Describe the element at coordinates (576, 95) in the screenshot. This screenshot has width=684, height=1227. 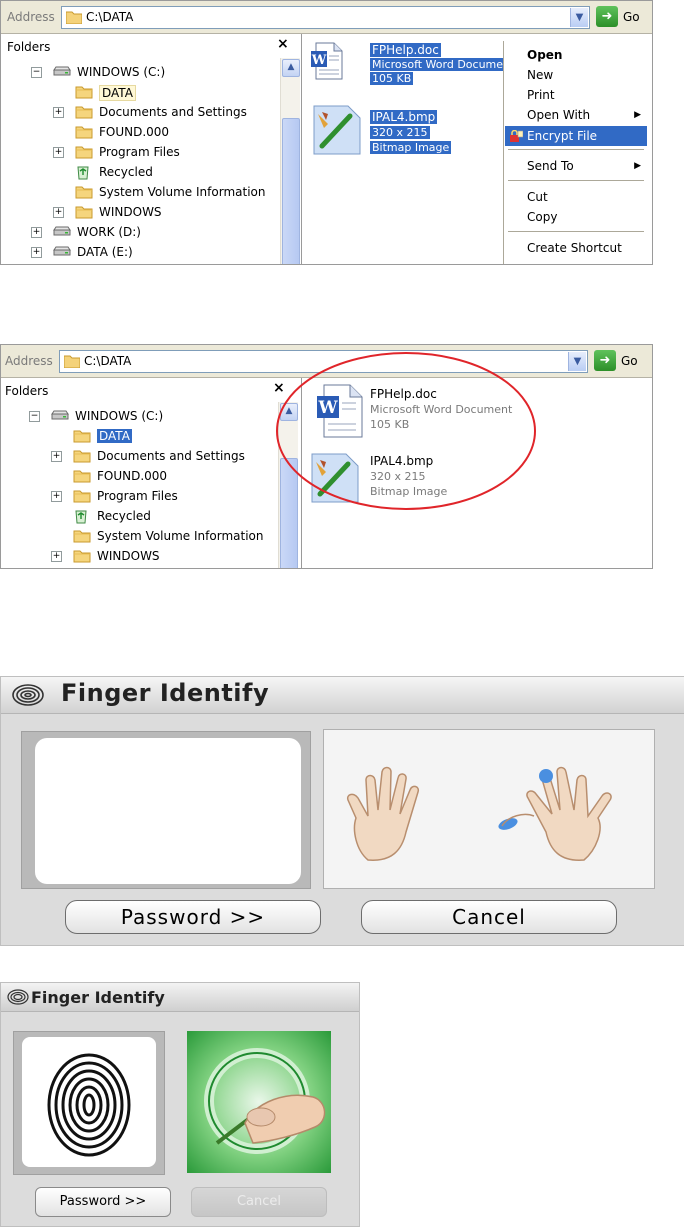
I see `menu-item-print: Print` at that location.